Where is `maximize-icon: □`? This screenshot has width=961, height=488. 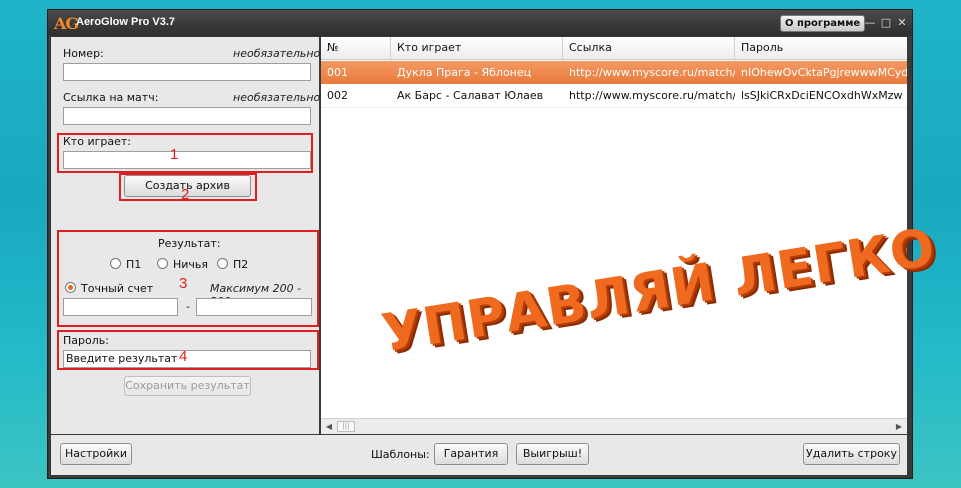
maximize-icon: □ is located at coordinates (886, 22).